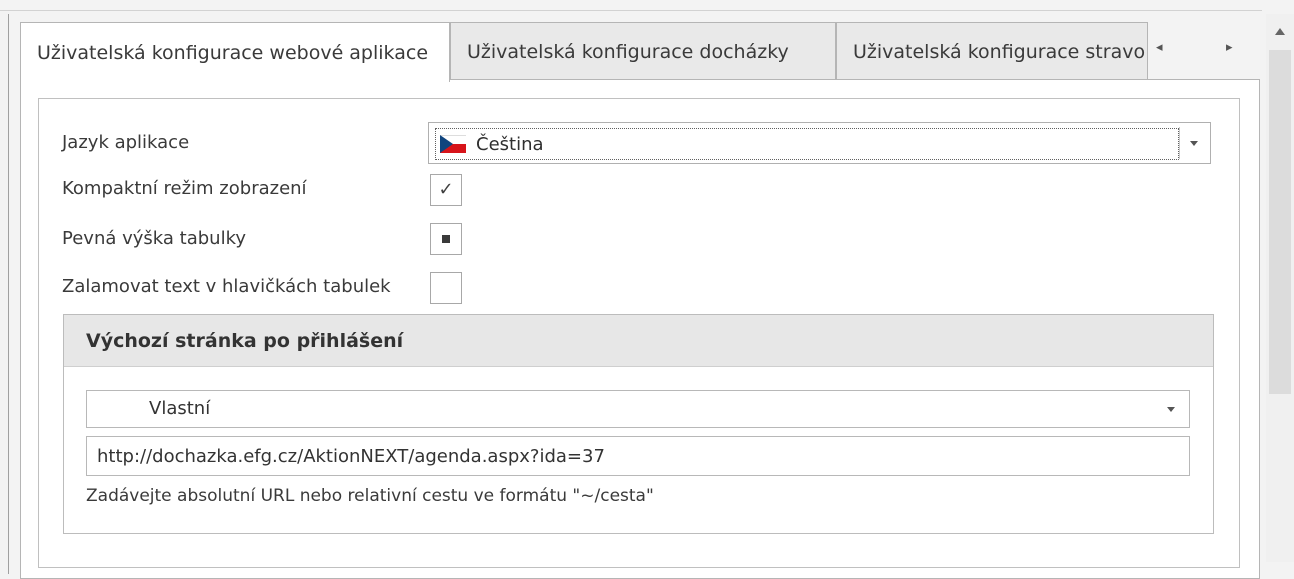  What do you see at coordinates (226, 286) in the screenshot?
I see `wrap-headers-label: Zalamovat text v hlavičkách tabulek` at bounding box center [226, 286].